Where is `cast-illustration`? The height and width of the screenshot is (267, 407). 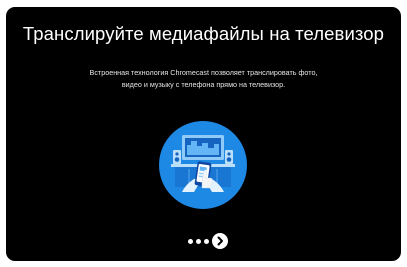
cast-illustration is located at coordinates (203, 165).